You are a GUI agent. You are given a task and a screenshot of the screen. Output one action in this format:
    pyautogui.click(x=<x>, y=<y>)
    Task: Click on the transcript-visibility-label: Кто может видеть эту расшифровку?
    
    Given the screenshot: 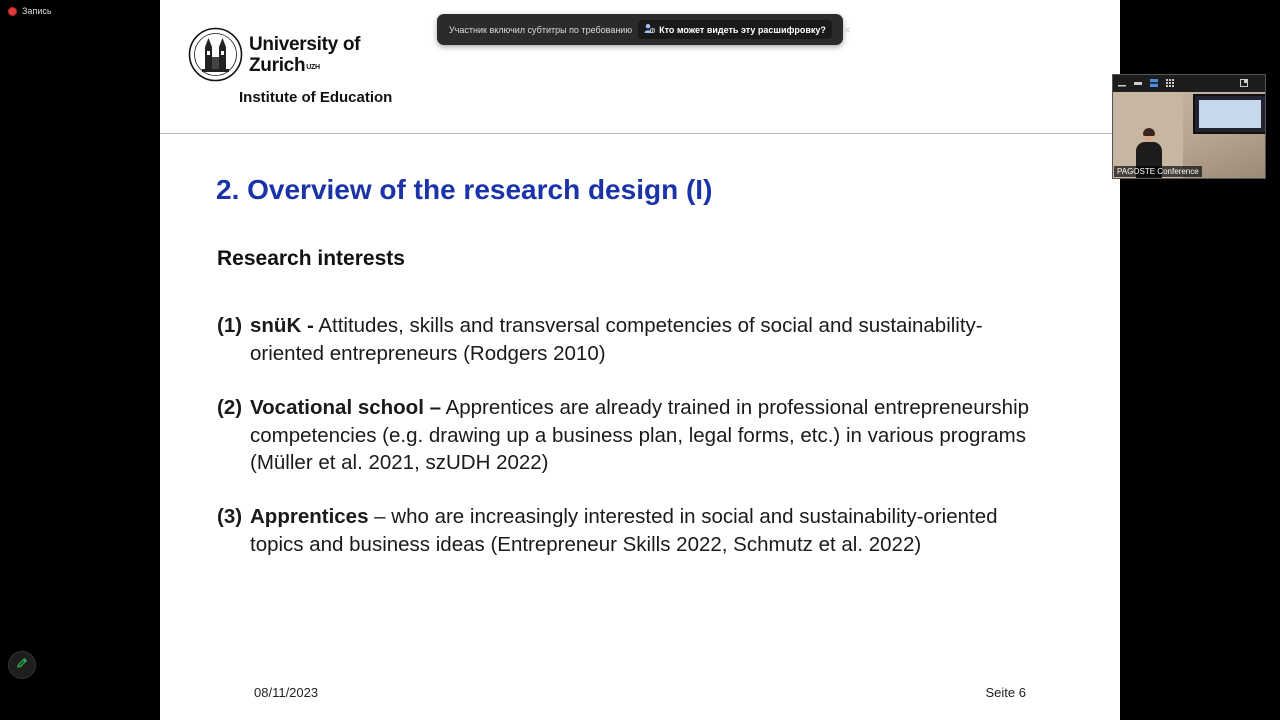 What is the action you would take?
    pyautogui.click(x=742, y=29)
    